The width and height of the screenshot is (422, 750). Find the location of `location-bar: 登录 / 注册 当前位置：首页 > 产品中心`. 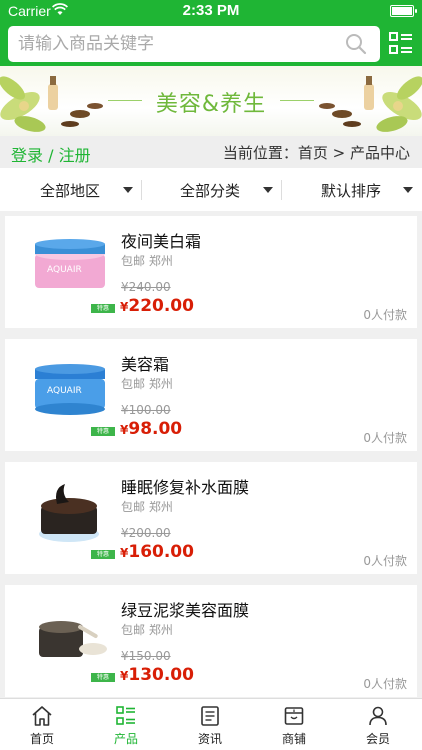

location-bar: 登录 / 注册 当前位置：首页 > 产品中心 is located at coordinates (211, 152).